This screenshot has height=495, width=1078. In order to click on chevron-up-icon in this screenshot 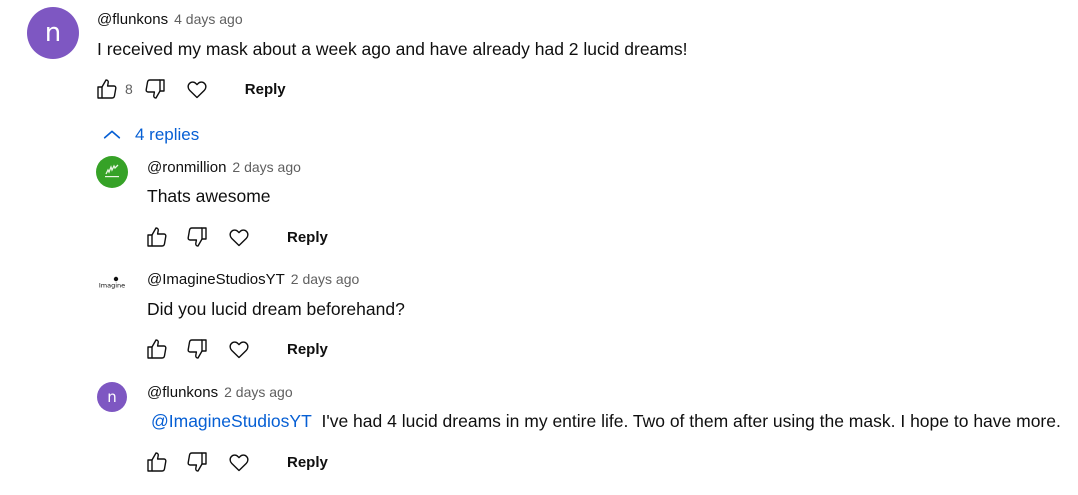, I will do `click(112, 134)`.